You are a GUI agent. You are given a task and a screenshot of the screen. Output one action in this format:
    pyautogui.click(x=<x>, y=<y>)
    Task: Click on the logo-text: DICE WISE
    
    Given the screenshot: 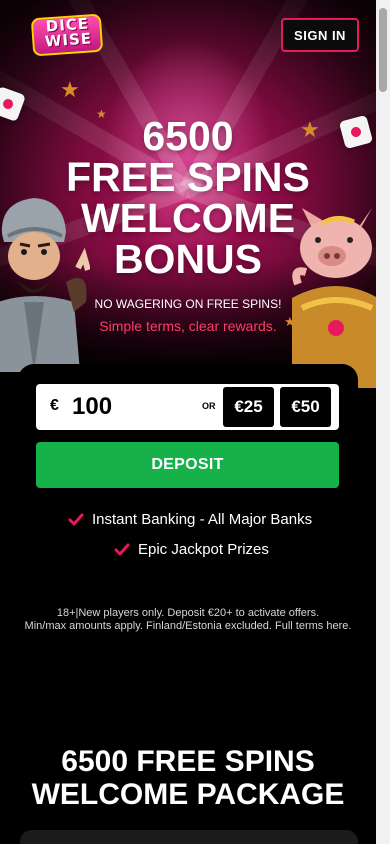 What is the action you would take?
    pyautogui.click(x=68, y=33)
    